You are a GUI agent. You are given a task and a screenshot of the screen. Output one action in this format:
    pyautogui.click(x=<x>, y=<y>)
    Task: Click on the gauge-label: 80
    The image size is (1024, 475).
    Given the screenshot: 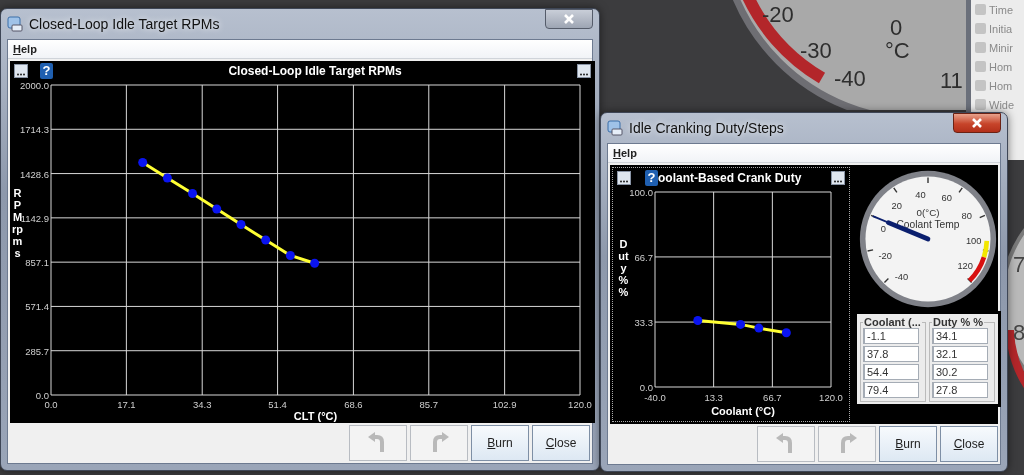 What is the action you would take?
    pyautogui.click(x=966, y=215)
    